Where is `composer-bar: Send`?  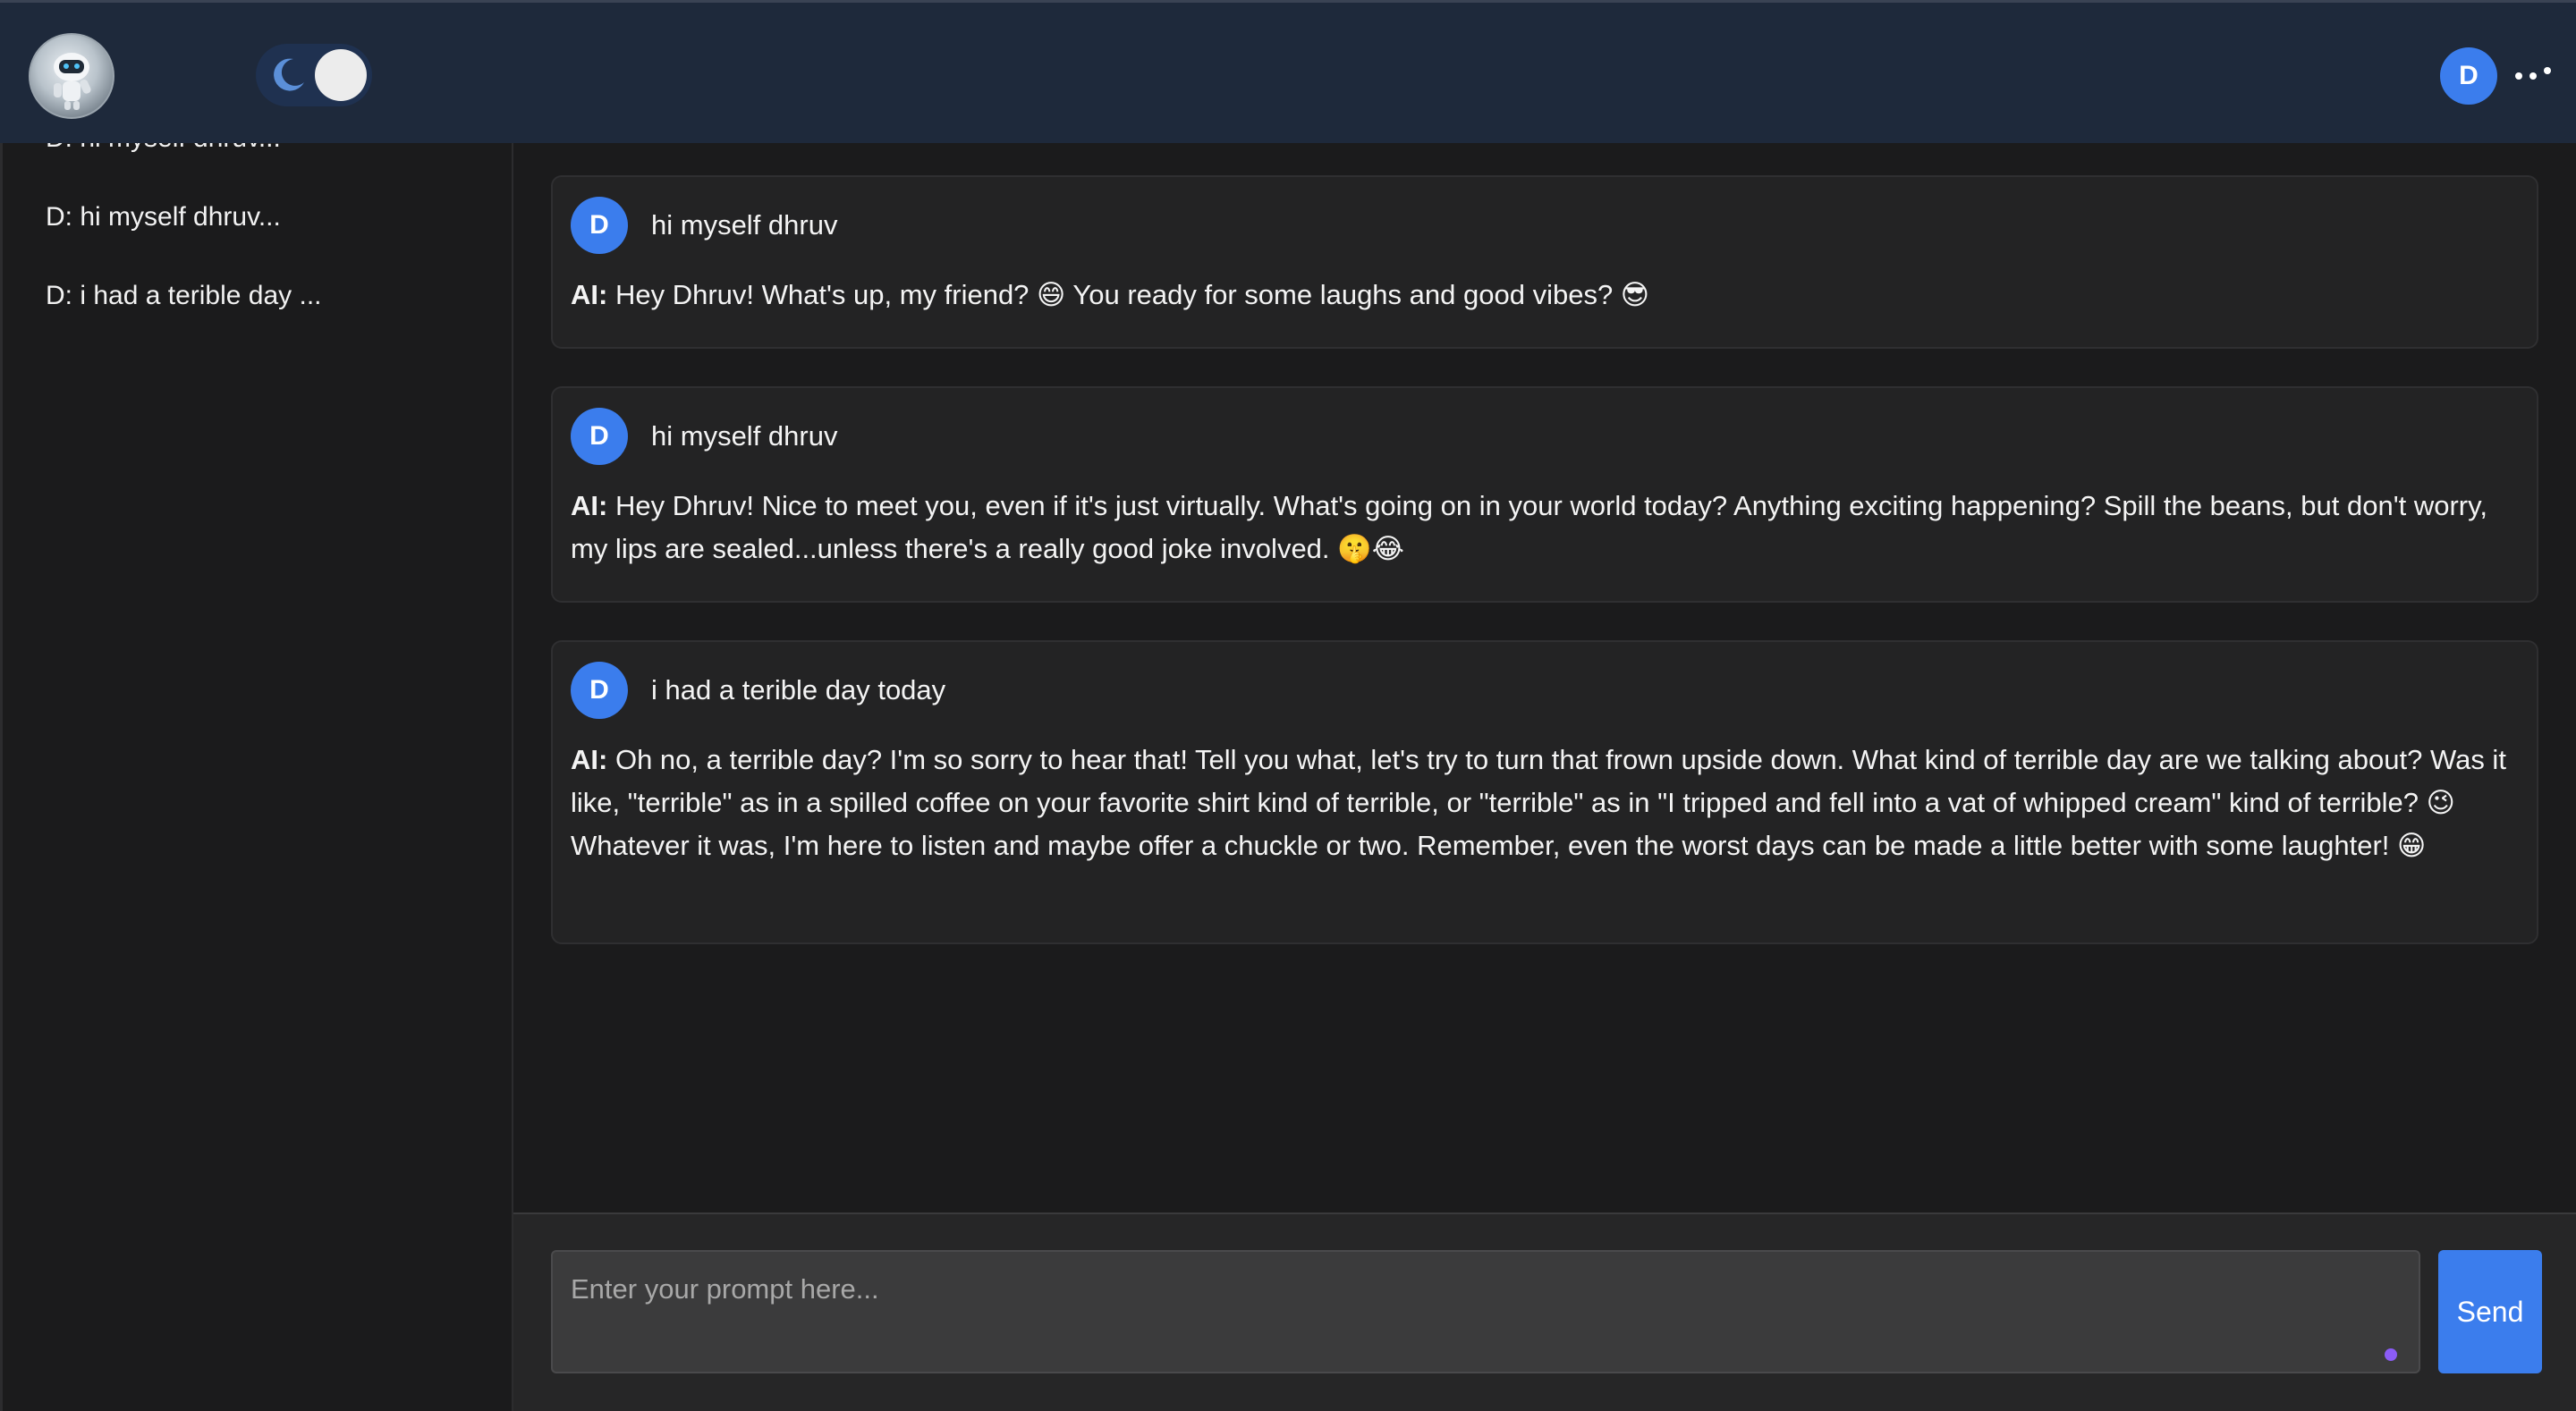
composer-bar: Send is located at coordinates (1544, 1312).